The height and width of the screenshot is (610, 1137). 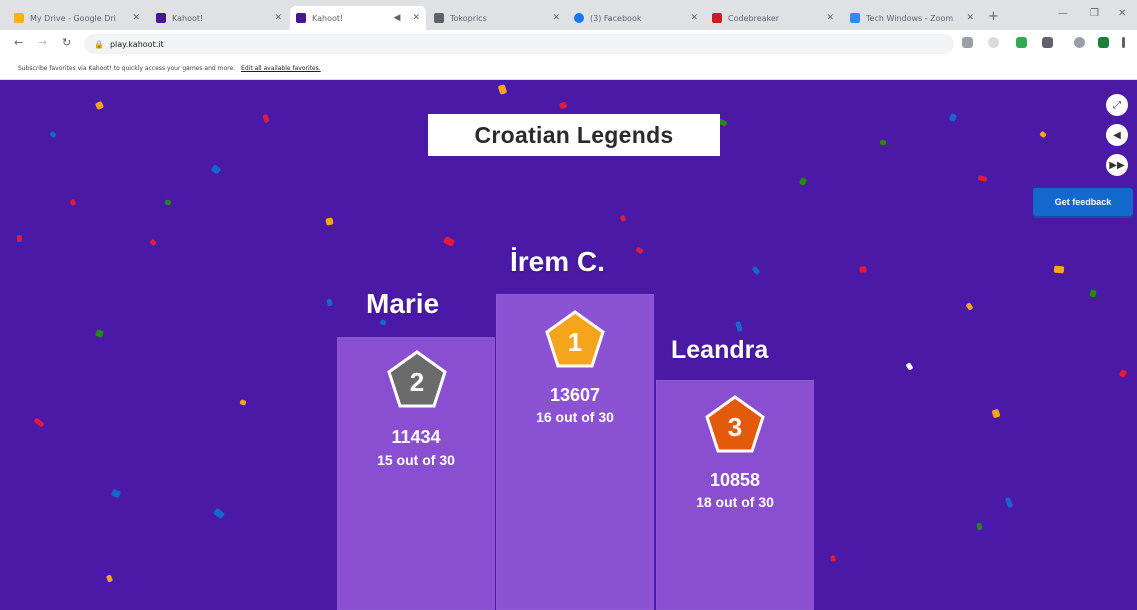 I want to click on lock-icon: 🔒, so click(x=99, y=44).